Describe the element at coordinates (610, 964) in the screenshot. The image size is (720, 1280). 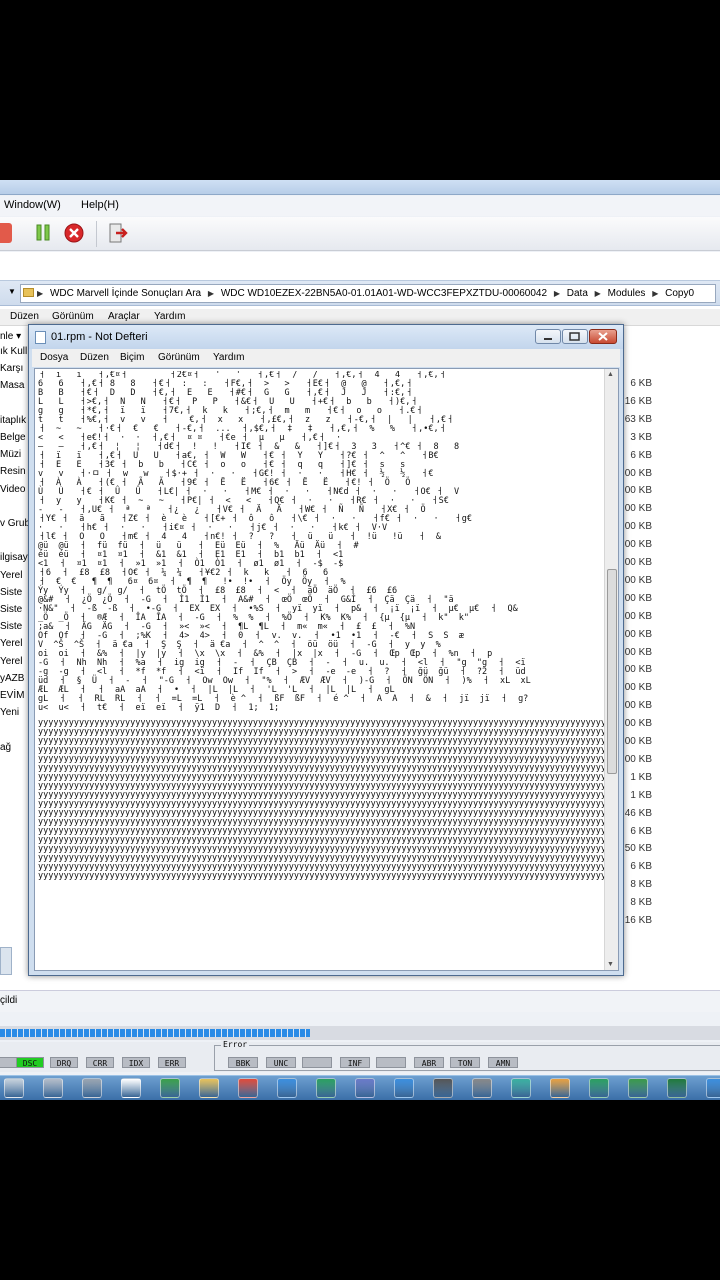
I see `scroll-down-icon: ▼` at that location.